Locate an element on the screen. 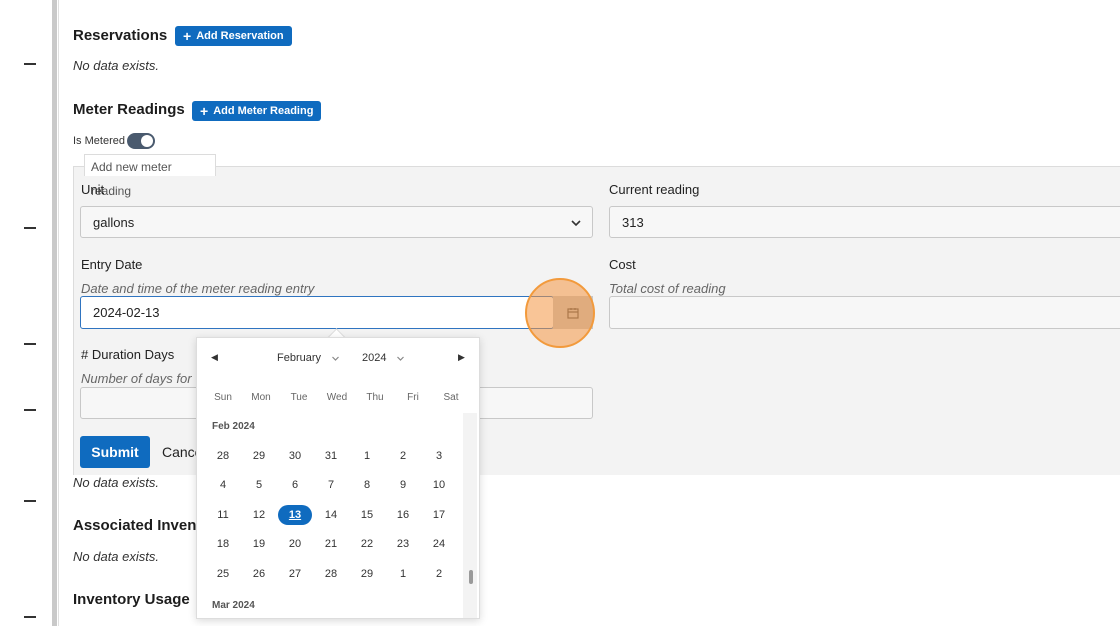 The height and width of the screenshot is (626, 1120). add-meter-reading-button: + Add Meter Reading is located at coordinates (257, 111).